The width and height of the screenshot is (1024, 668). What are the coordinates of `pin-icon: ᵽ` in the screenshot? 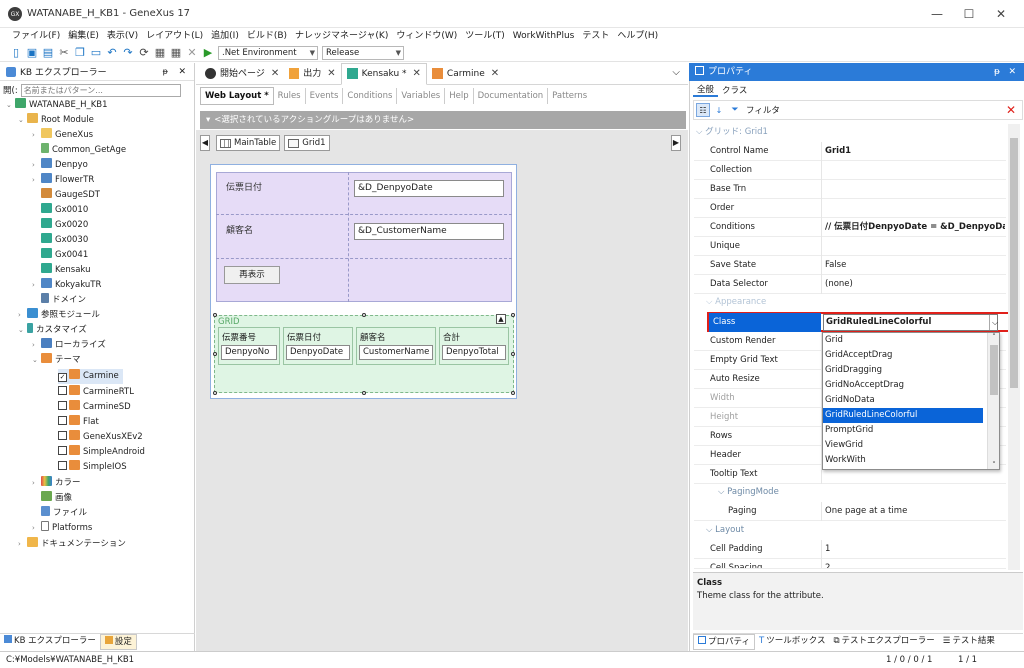 It's located at (997, 72).